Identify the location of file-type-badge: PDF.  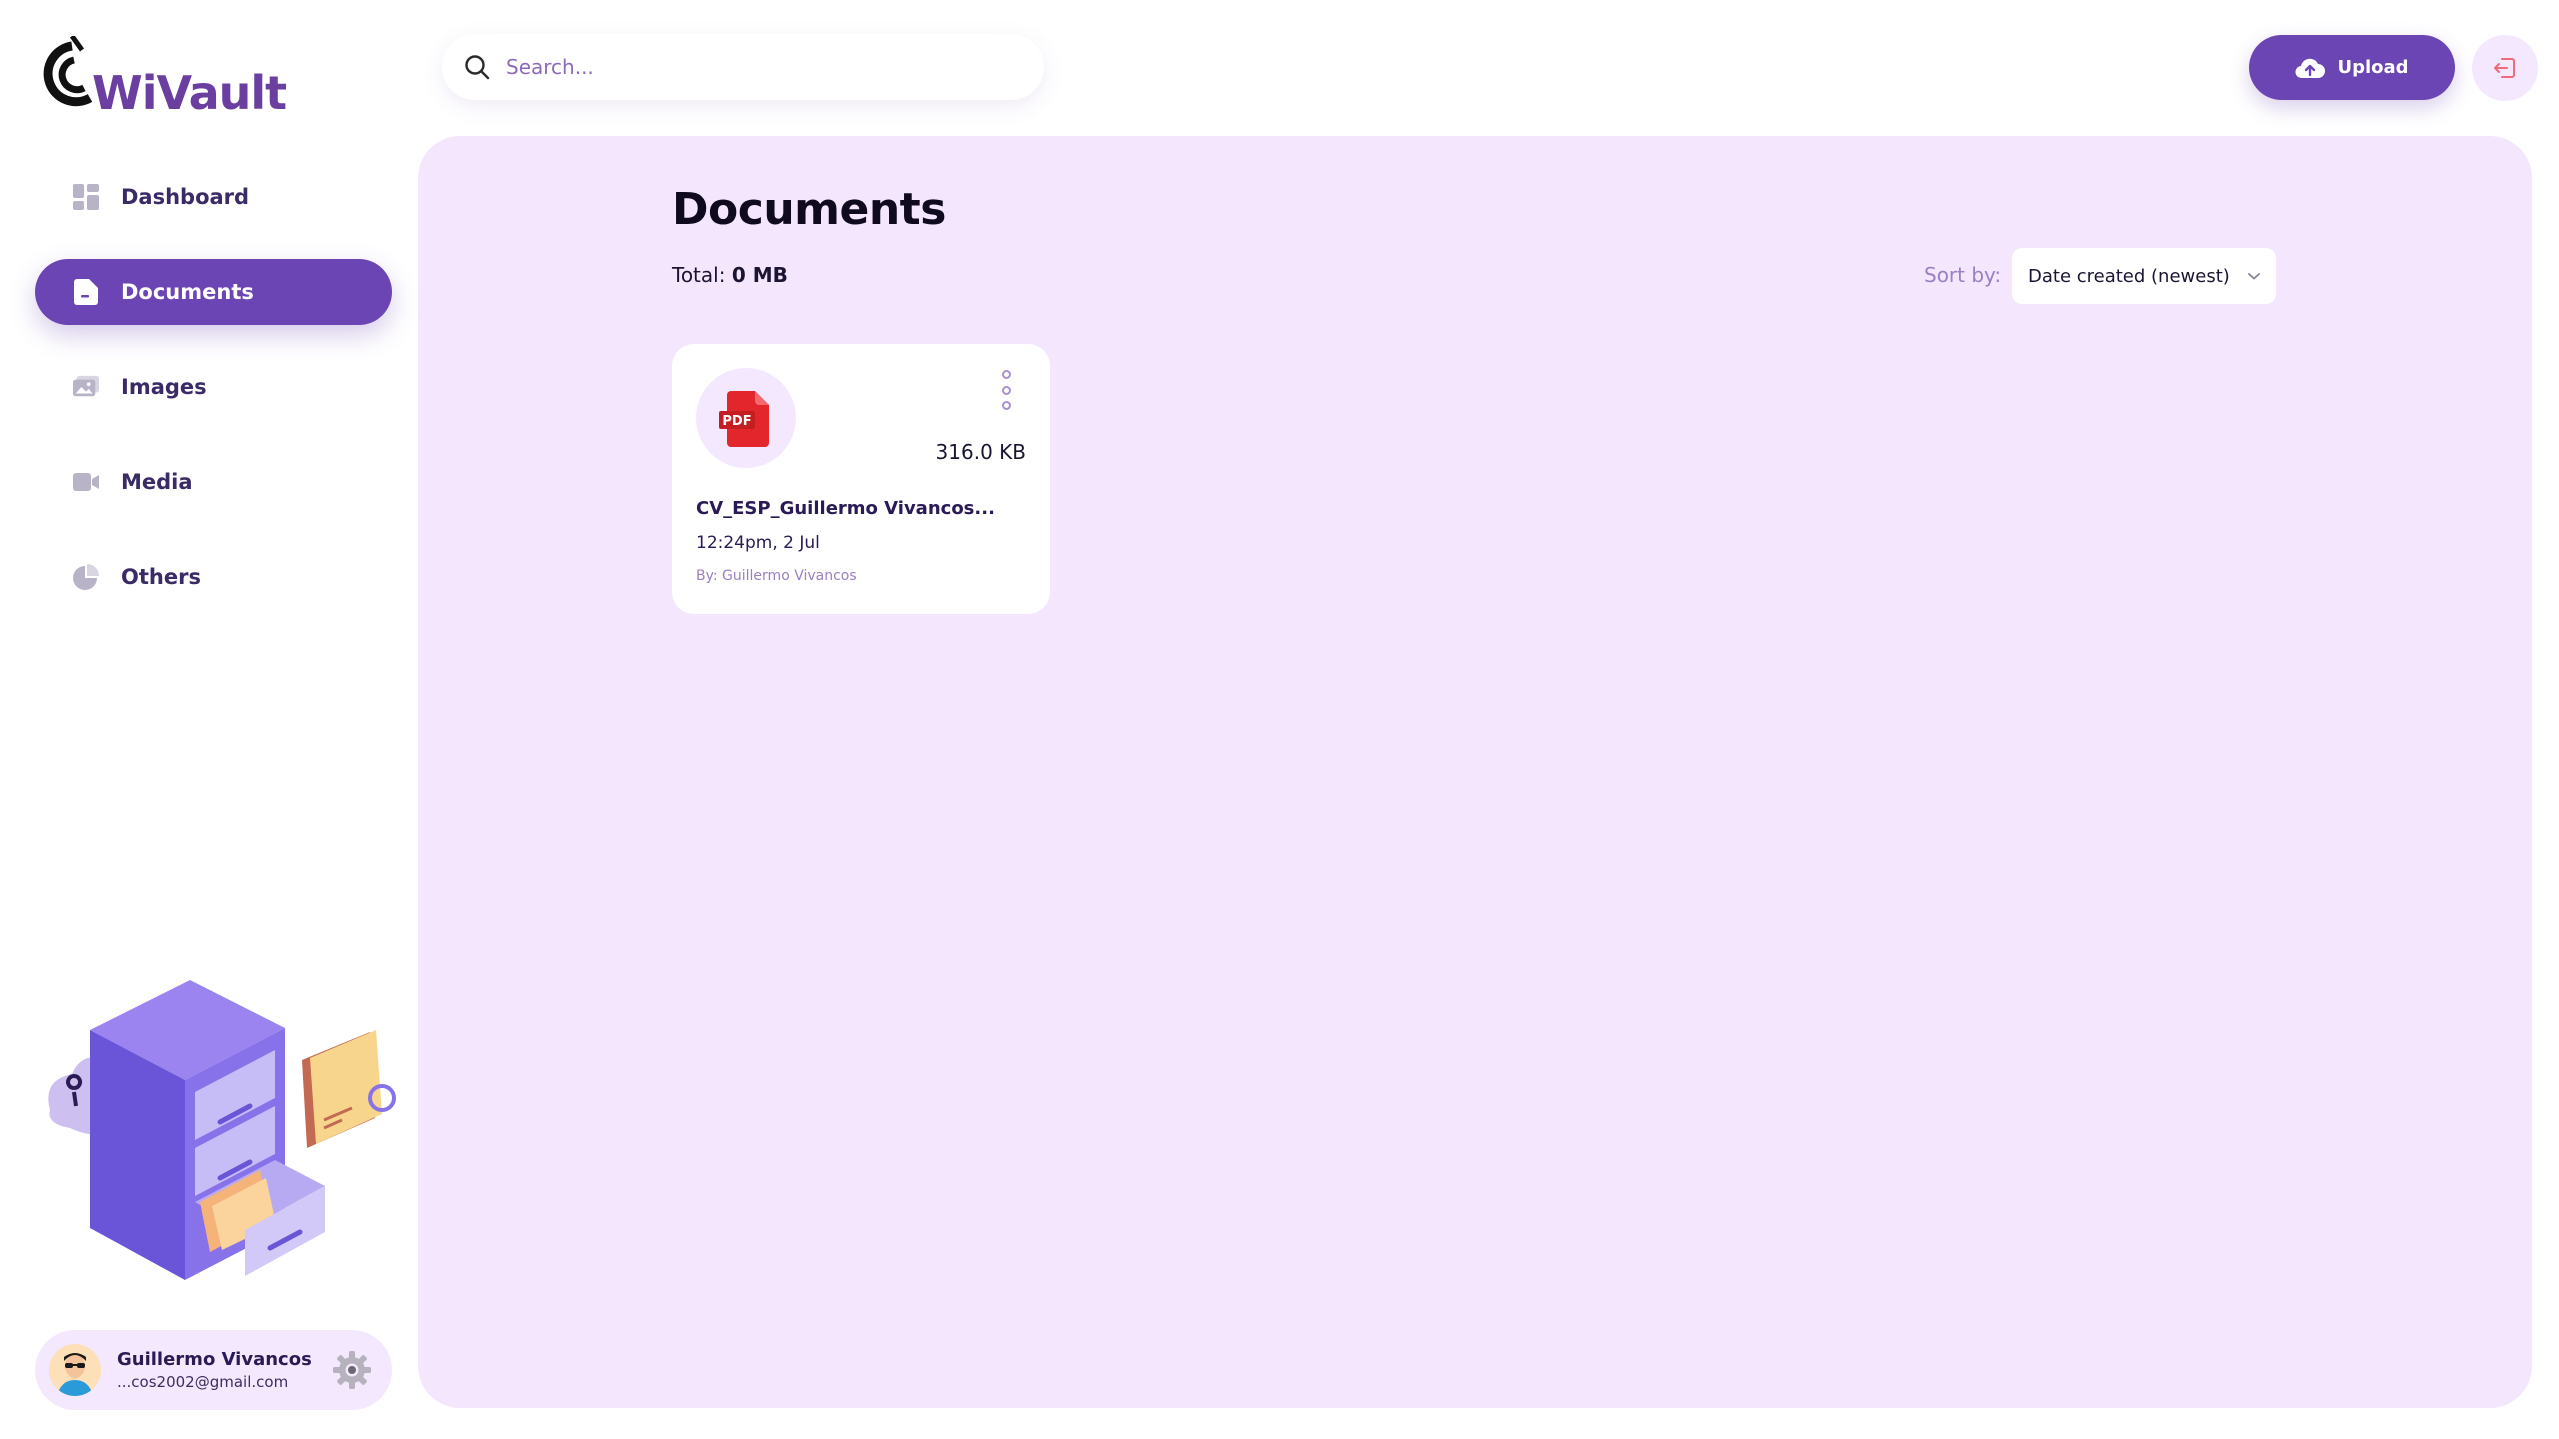
(736, 421).